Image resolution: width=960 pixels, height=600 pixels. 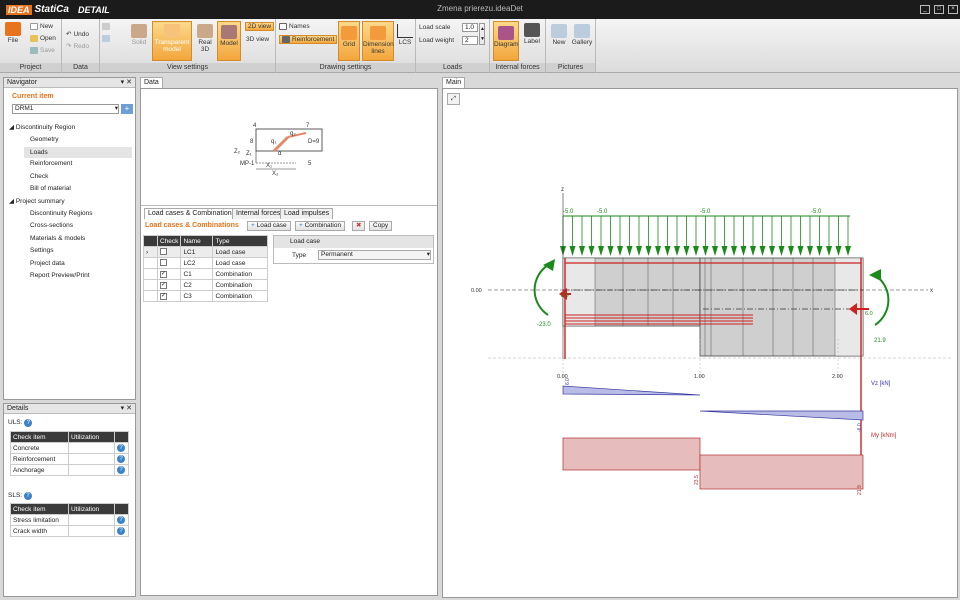 What do you see at coordinates (197, 241) in the screenshot?
I see `col-name: Name` at bounding box center [197, 241].